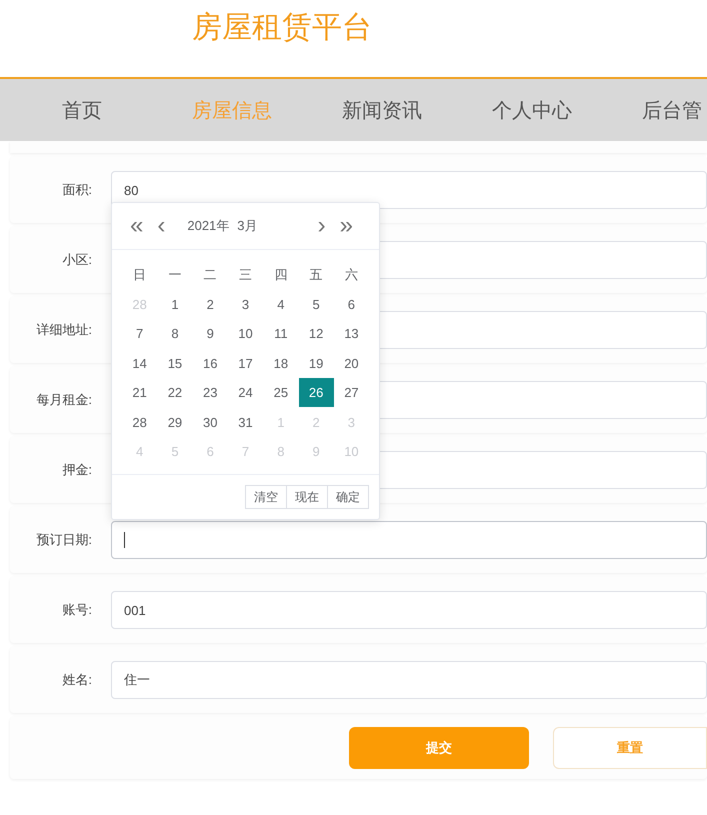  Describe the element at coordinates (140, 363) in the screenshot. I see `calendar-day: 14` at that location.